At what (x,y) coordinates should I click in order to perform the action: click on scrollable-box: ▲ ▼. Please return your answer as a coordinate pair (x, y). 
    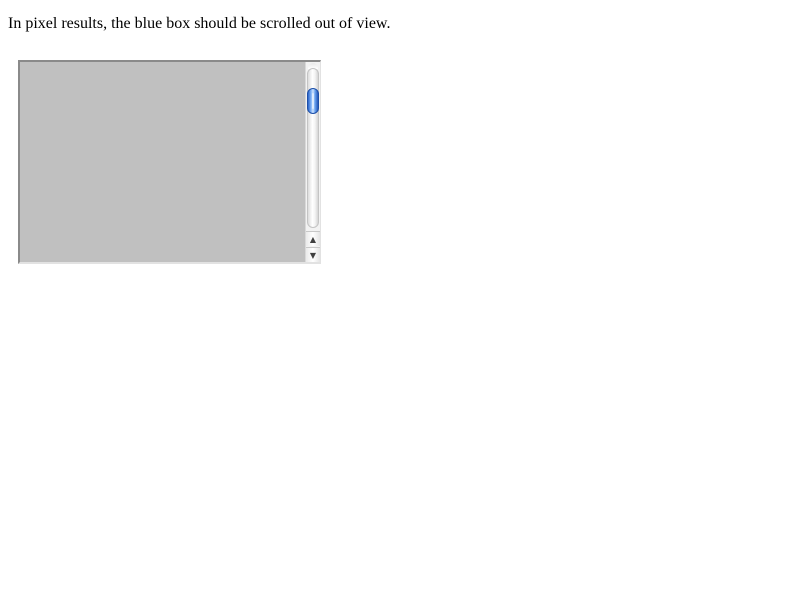
    Looking at the image, I should click on (169, 162).